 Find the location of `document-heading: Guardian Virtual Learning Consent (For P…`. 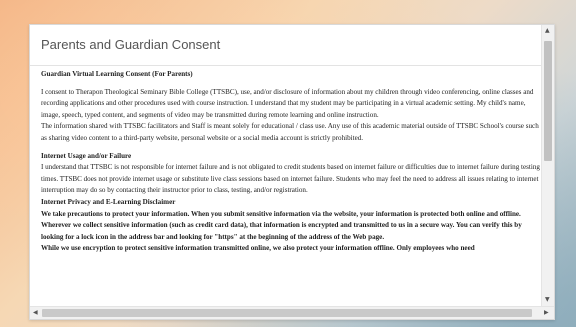

document-heading: Guardian Virtual Learning Consent (For P… is located at coordinates (117, 74).